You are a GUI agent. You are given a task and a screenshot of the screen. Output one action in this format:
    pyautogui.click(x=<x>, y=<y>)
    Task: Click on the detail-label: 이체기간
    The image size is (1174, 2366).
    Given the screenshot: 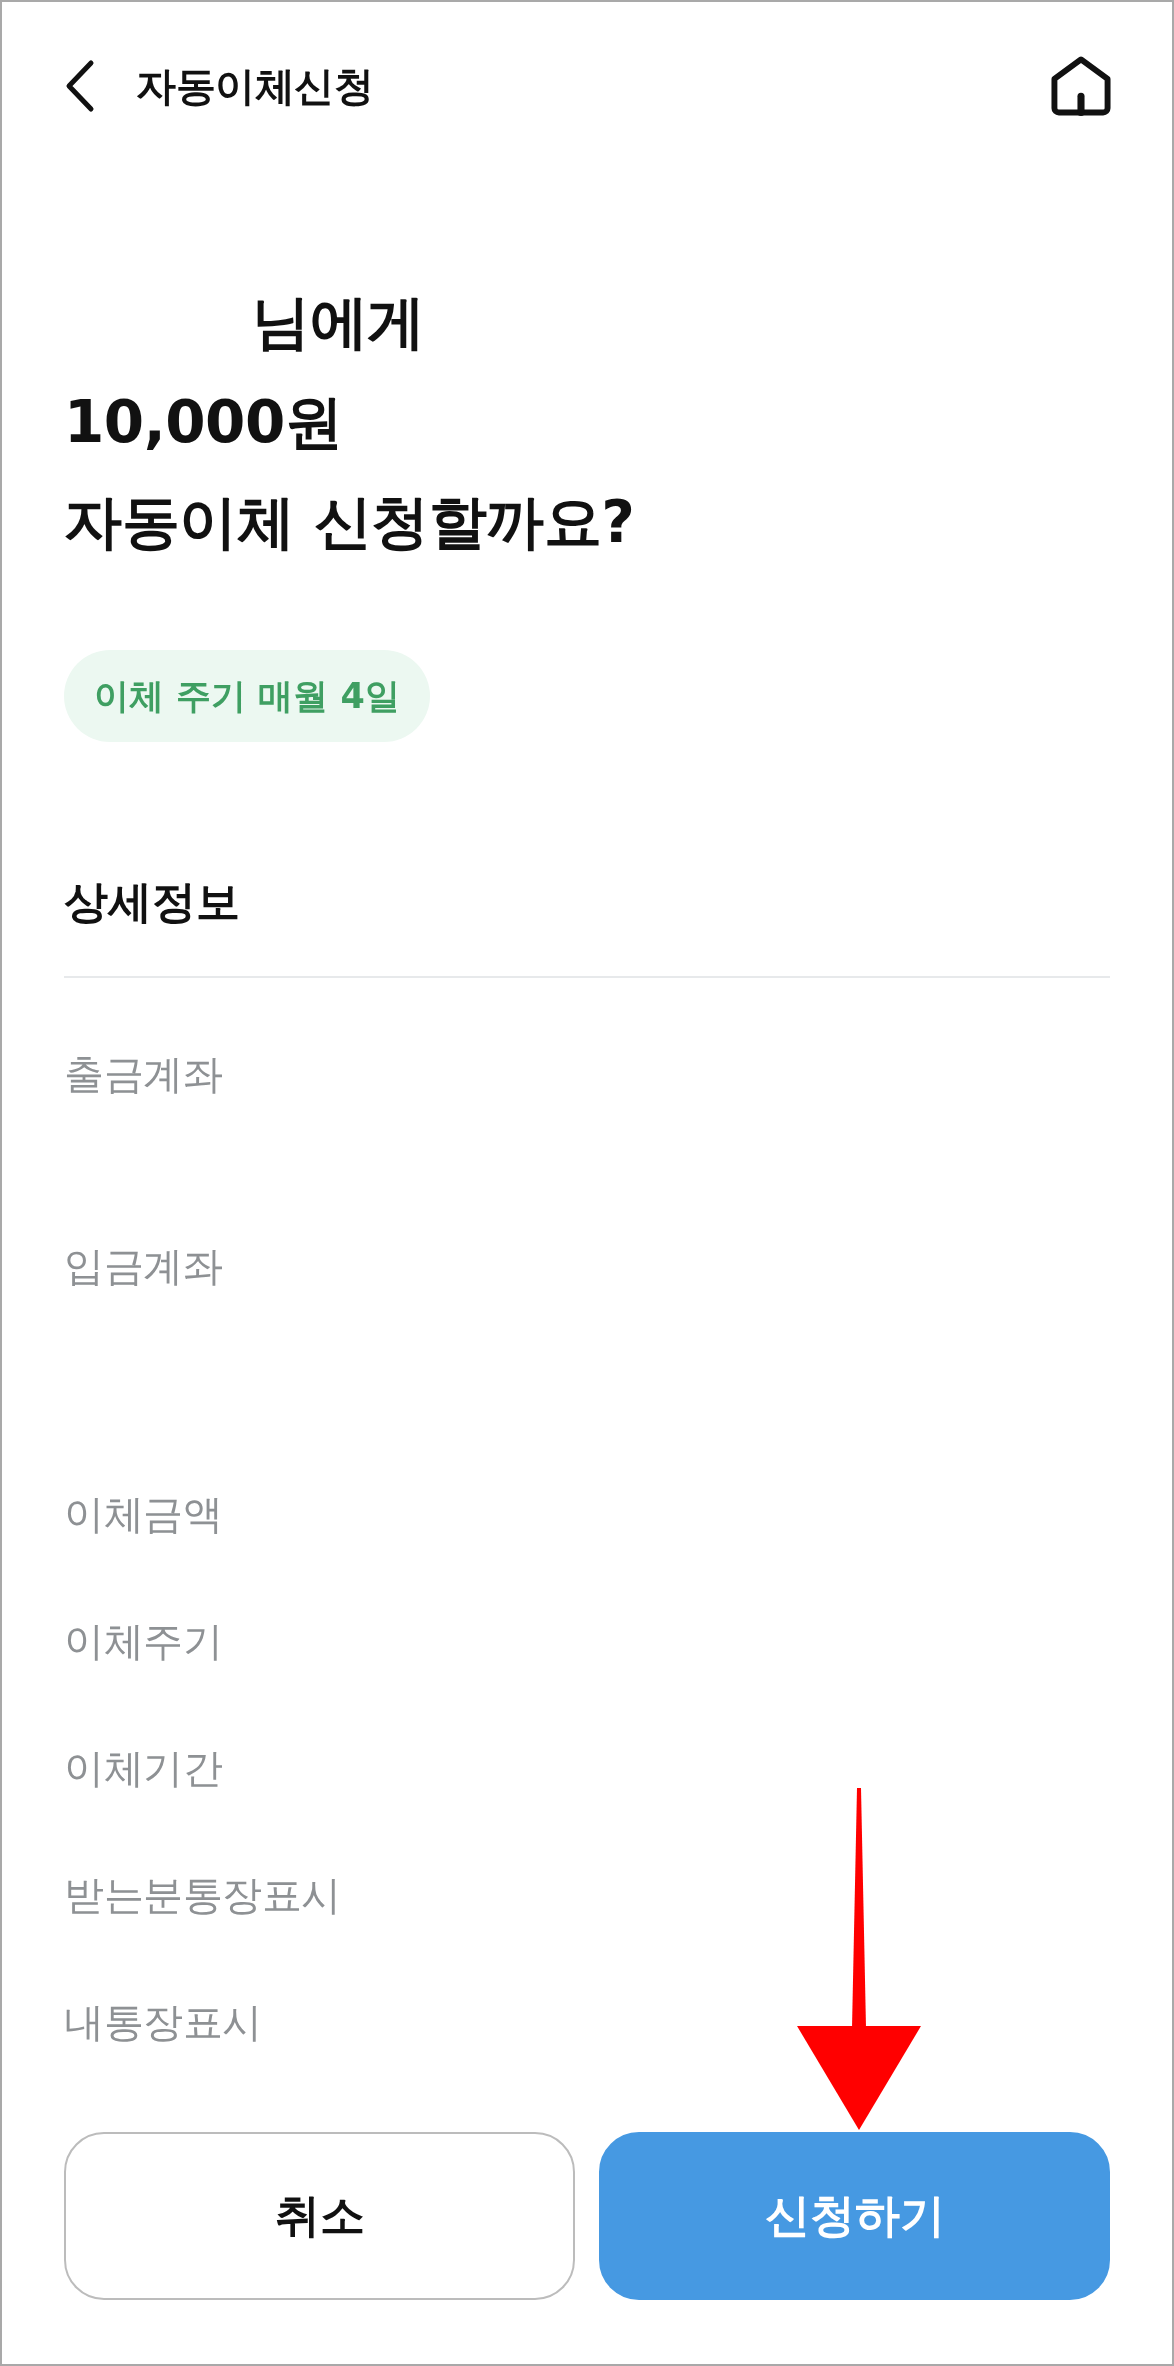 What is the action you would take?
    pyautogui.click(x=143, y=1768)
    